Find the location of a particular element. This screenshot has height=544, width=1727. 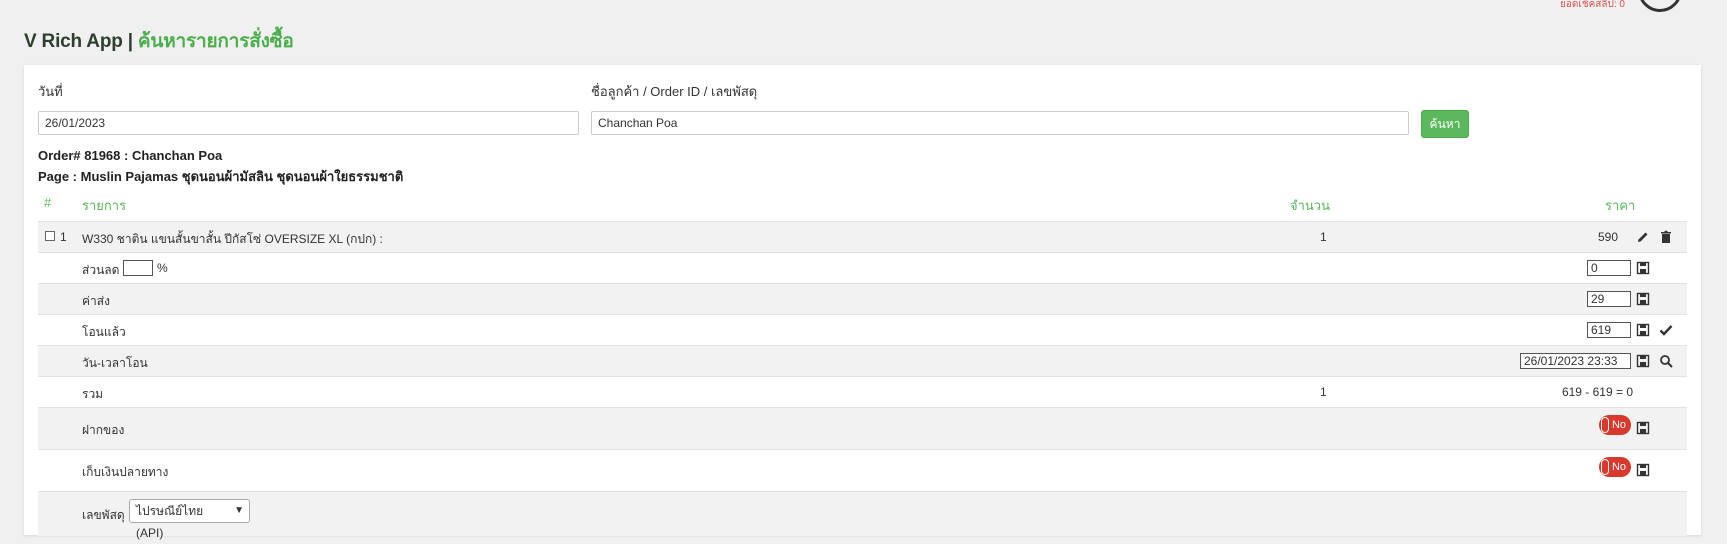

order-title: Order# 81968 : Chanchan Poa is located at coordinates (130, 155).